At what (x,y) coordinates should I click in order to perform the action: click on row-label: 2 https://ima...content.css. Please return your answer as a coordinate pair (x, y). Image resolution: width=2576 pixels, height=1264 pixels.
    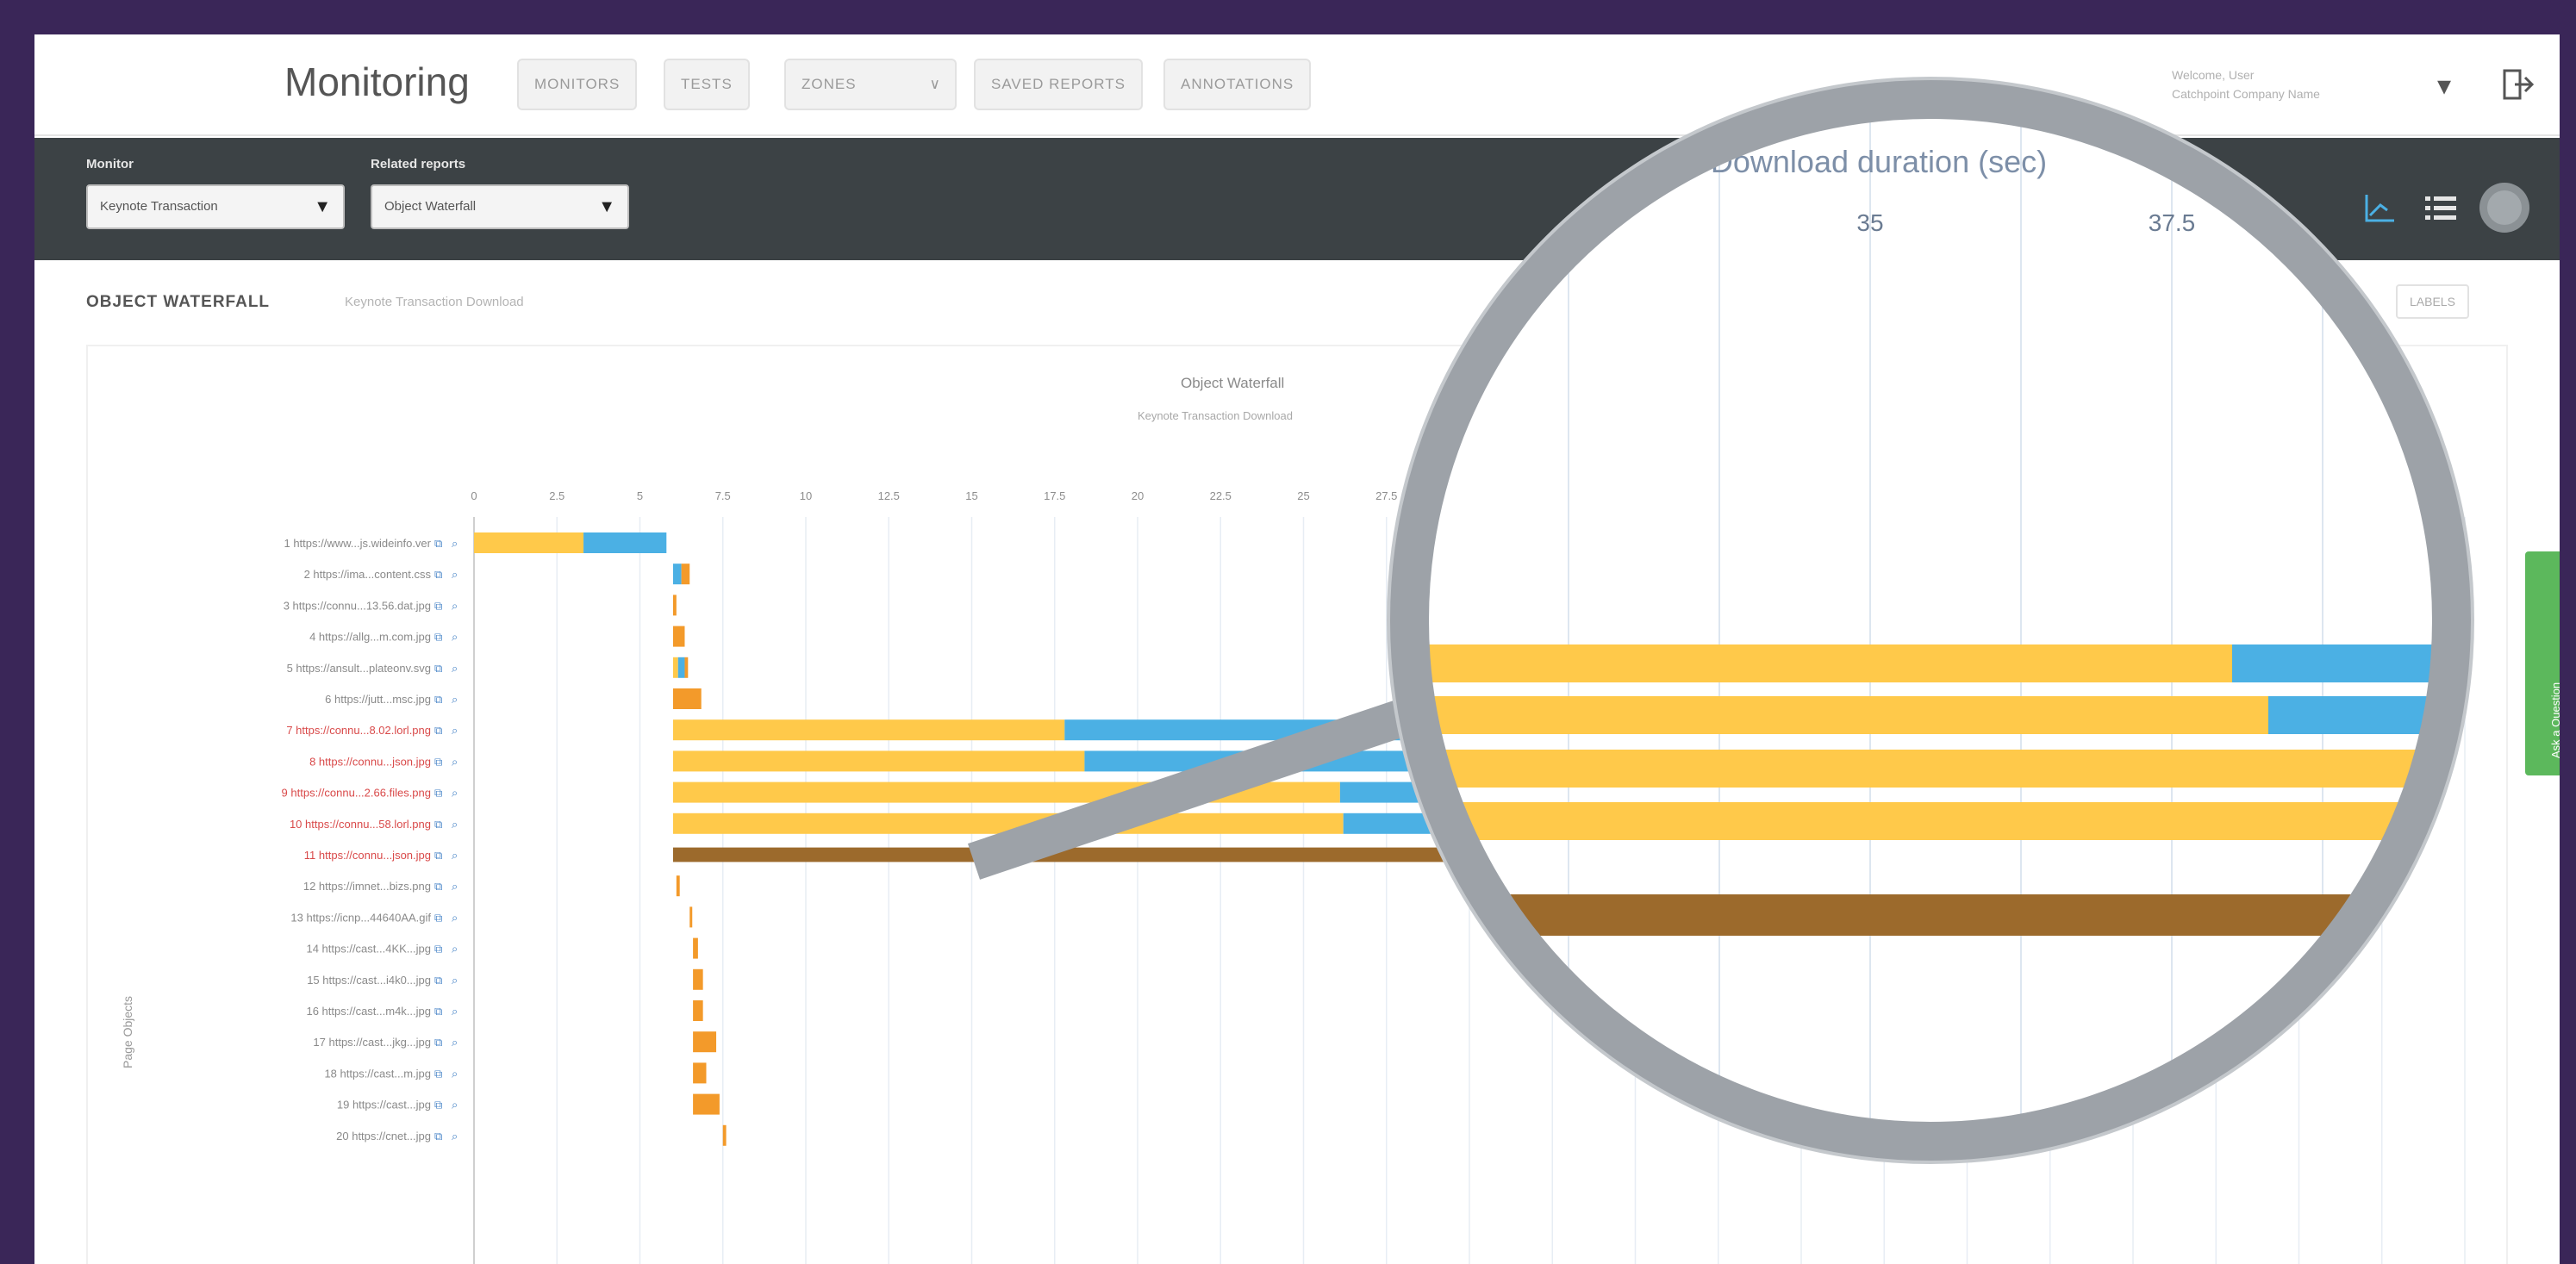
    Looking at the image, I should click on (368, 574).